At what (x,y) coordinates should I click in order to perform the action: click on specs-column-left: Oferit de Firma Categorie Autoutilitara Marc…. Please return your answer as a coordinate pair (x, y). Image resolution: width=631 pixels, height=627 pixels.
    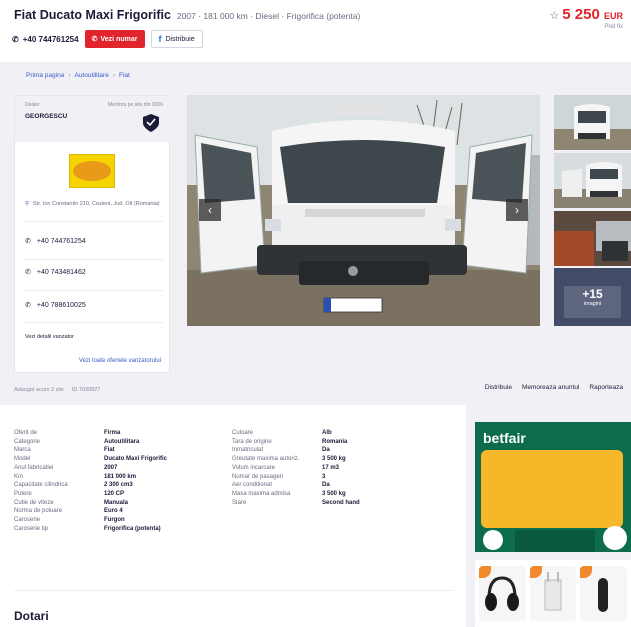
    Looking at the image, I should click on (90, 481).